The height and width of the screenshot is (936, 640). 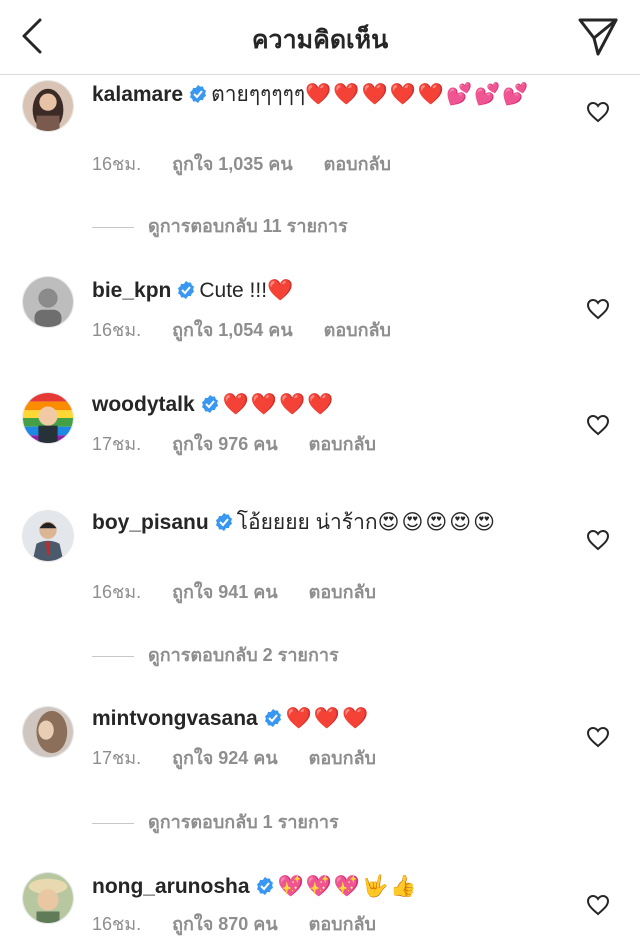 What do you see at coordinates (175, 718) in the screenshot?
I see `comment-username: mintvongvasana` at bounding box center [175, 718].